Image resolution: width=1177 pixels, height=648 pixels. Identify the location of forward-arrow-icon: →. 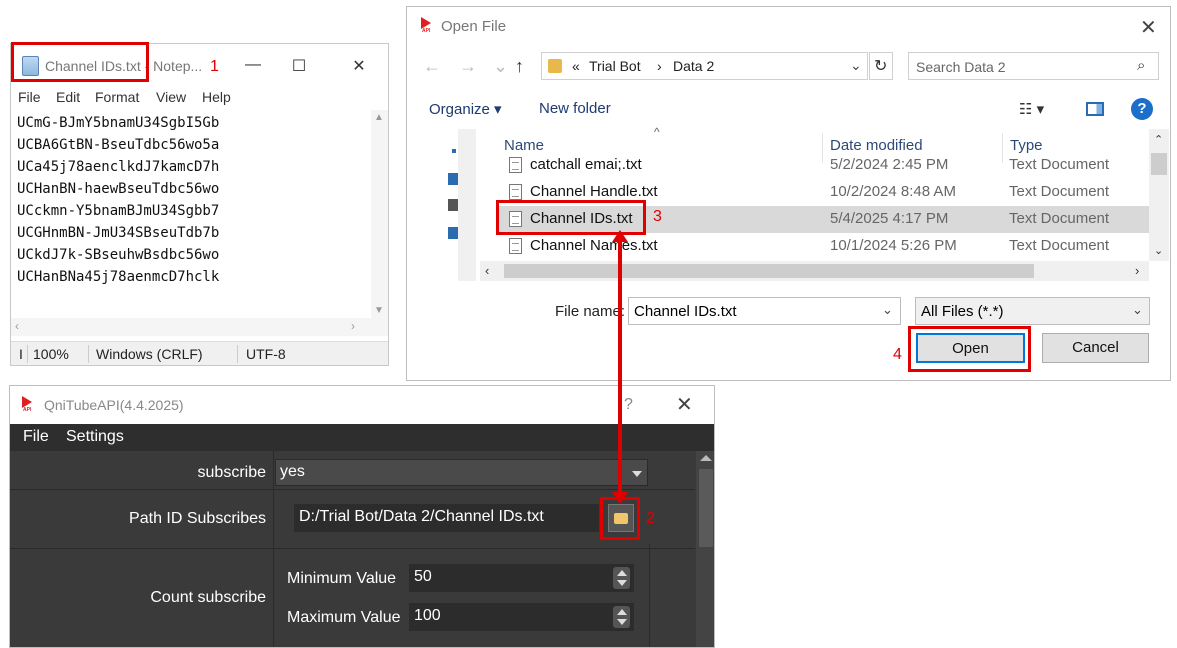
(468, 66).